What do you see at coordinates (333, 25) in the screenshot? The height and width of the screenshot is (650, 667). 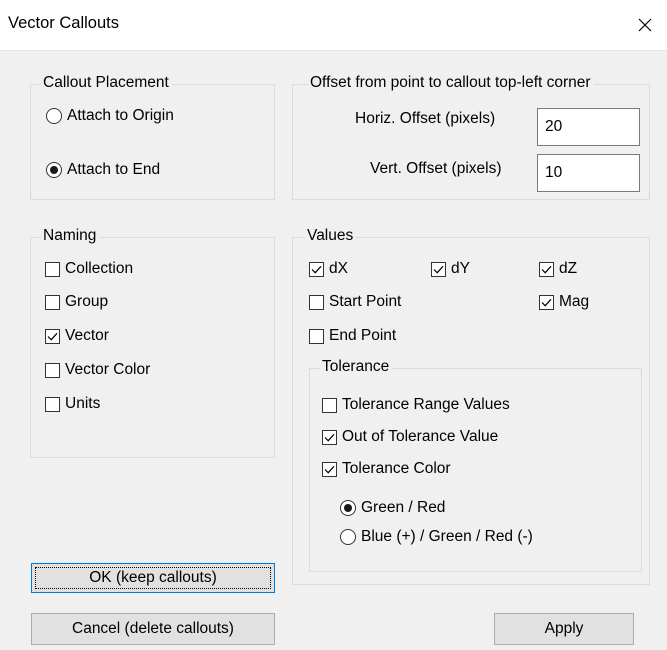 I see `title-bar: Vector Callouts` at bounding box center [333, 25].